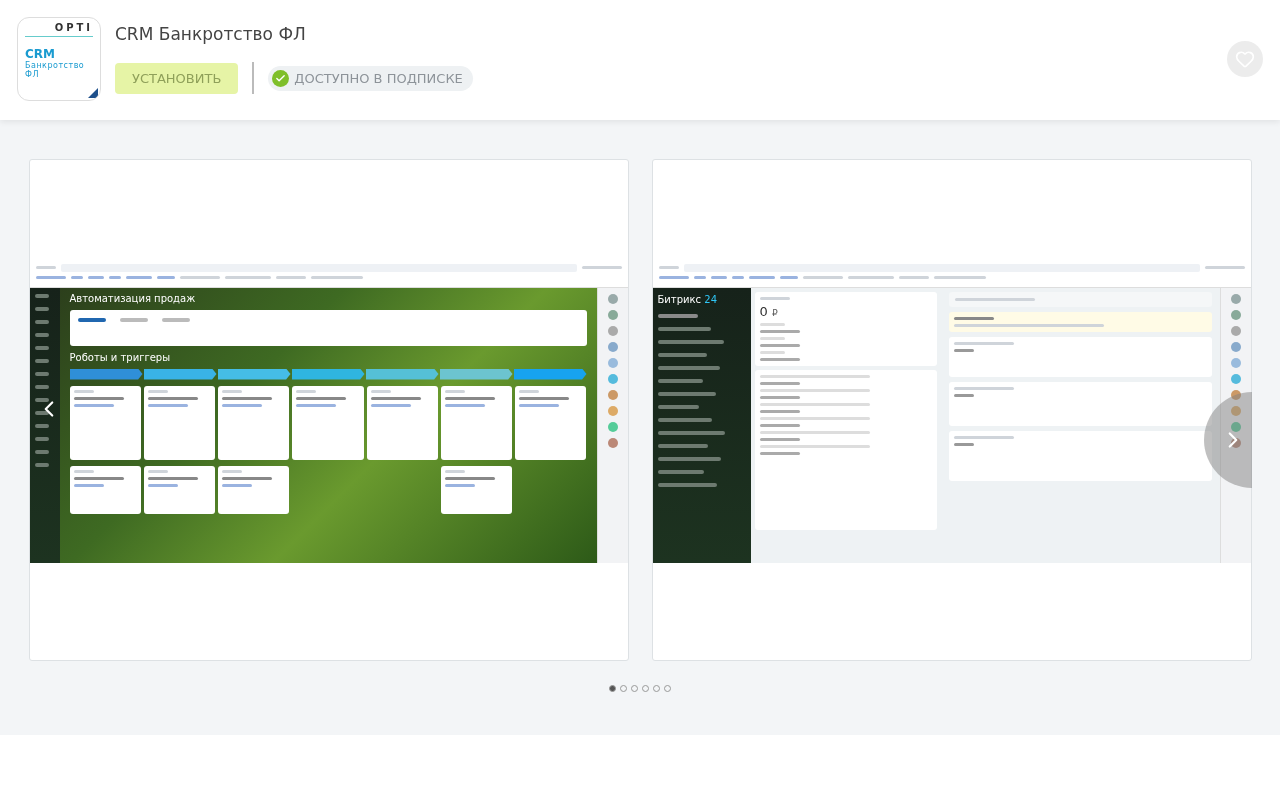 This screenshot has width=1280, height=793. Describe the element at coordinates (120, 357) in the screenshot. I see `section-heading: Роботы и триггеры` at that location.